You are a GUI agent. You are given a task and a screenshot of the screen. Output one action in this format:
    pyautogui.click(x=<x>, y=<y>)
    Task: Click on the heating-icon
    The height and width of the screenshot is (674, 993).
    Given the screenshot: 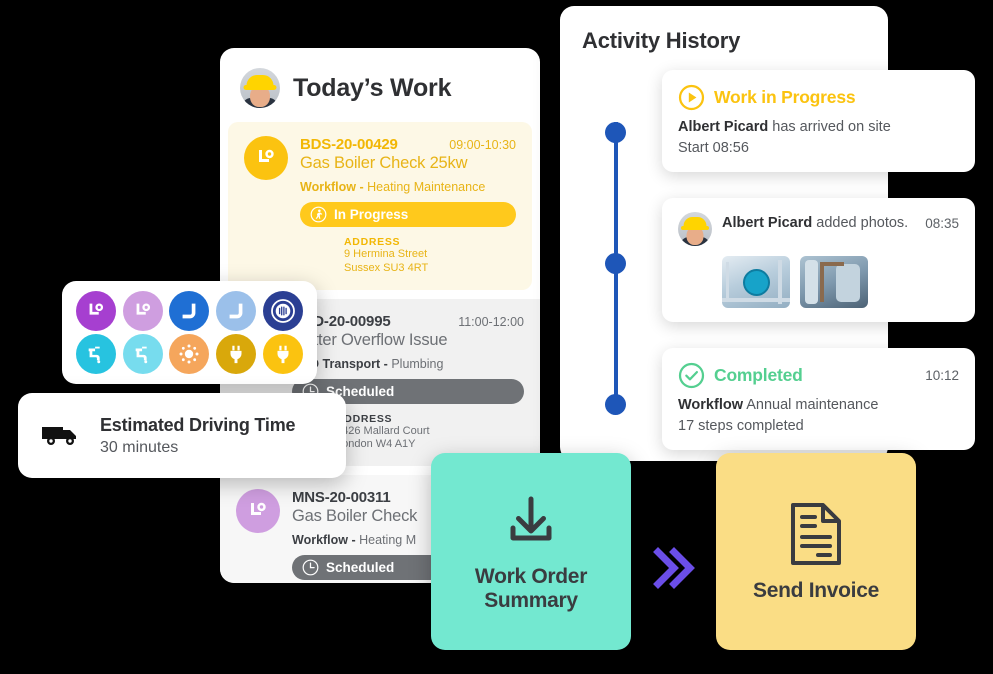 What is the action you would take?
    pyautogui.click(x=189, y=354)
    